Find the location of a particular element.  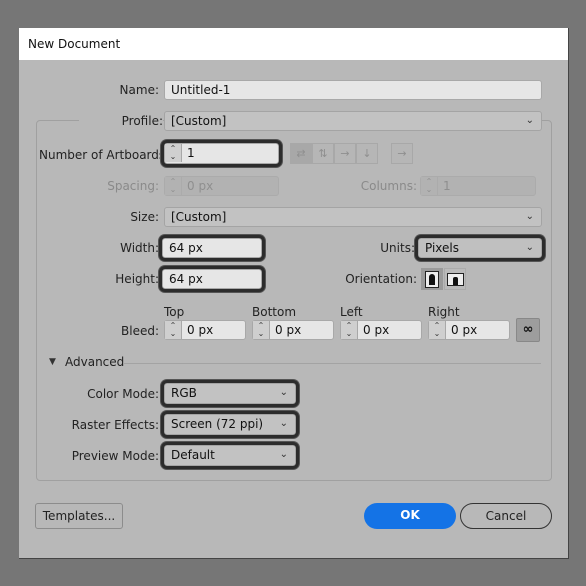

units-label: Units: is located at coordinates (397, 248).